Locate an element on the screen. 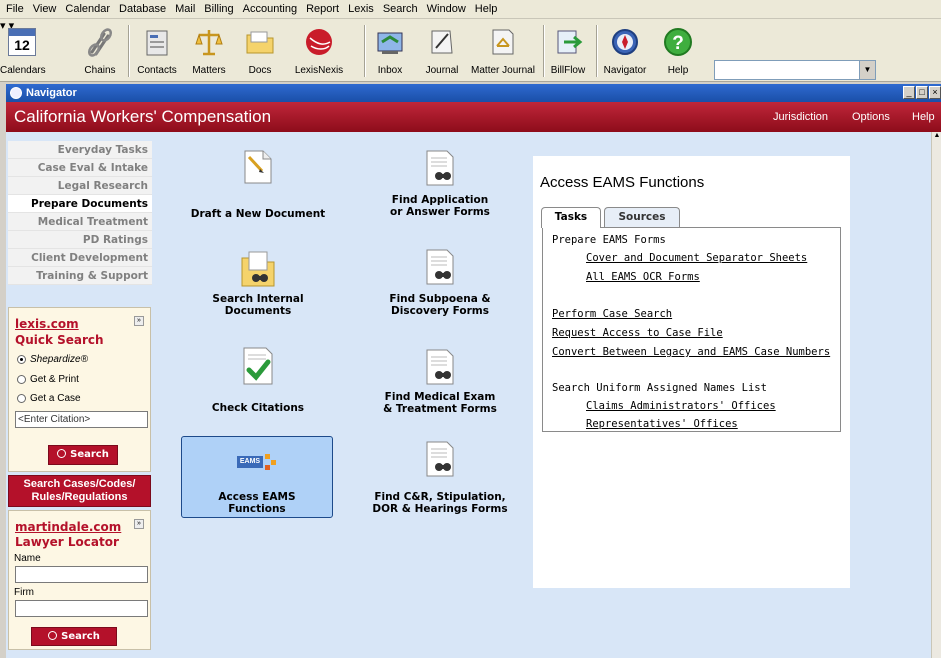  martindale-link: martindale.com is located at coordinates (68, 527).